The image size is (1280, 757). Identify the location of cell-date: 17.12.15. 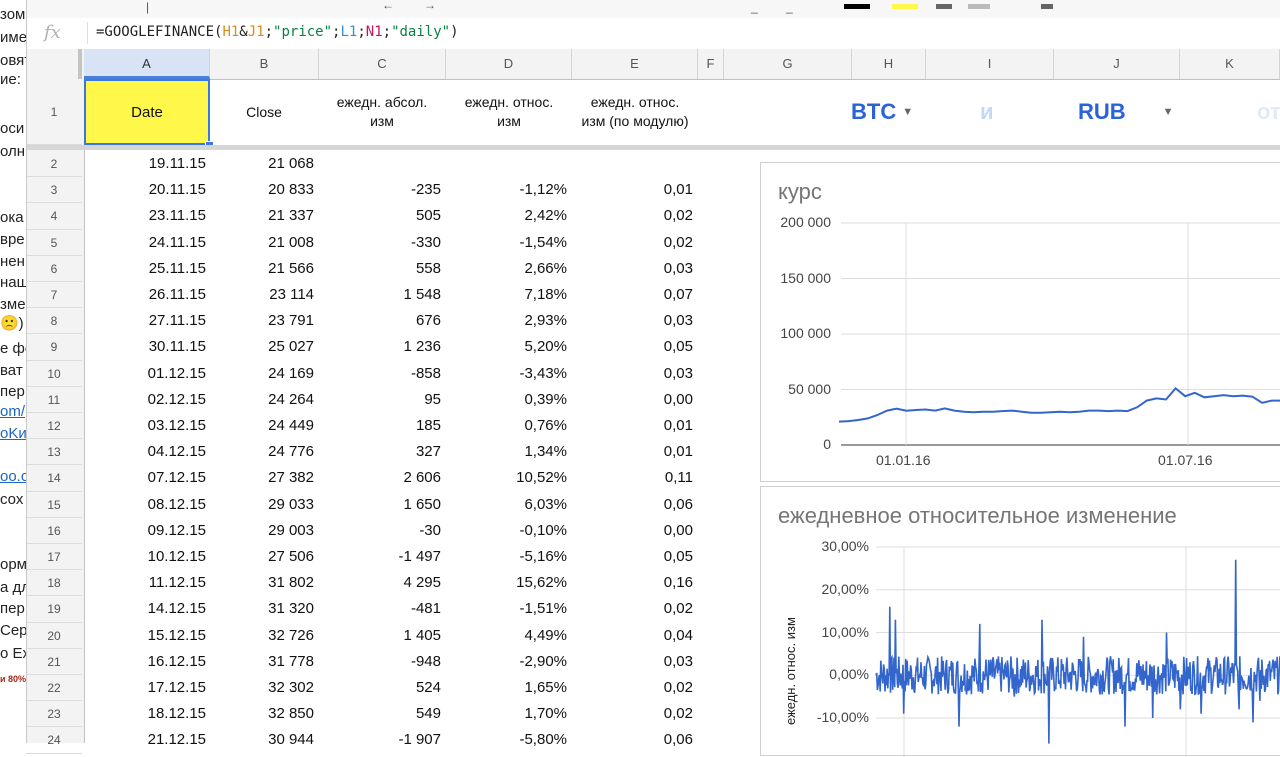
(177, 687).